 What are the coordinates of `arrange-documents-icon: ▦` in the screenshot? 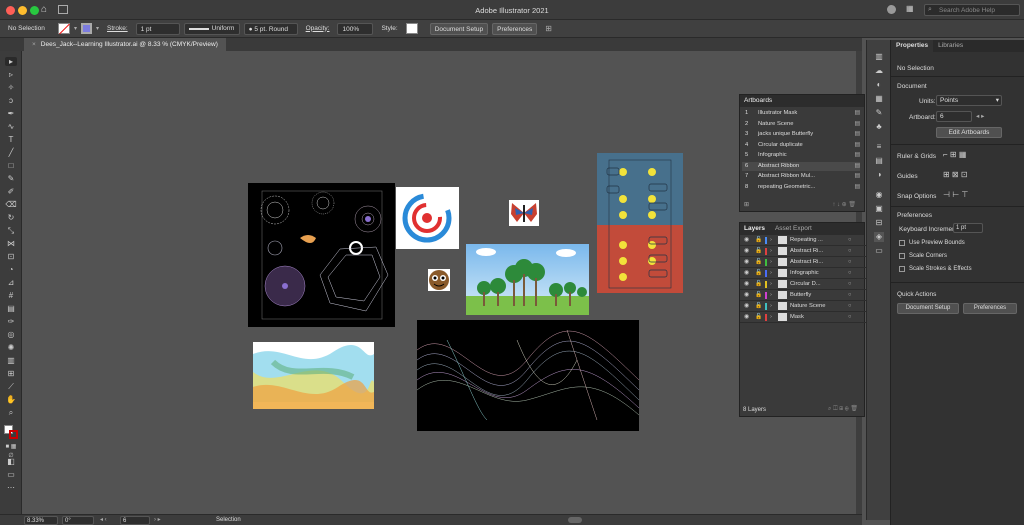 It's located at (910, 8).